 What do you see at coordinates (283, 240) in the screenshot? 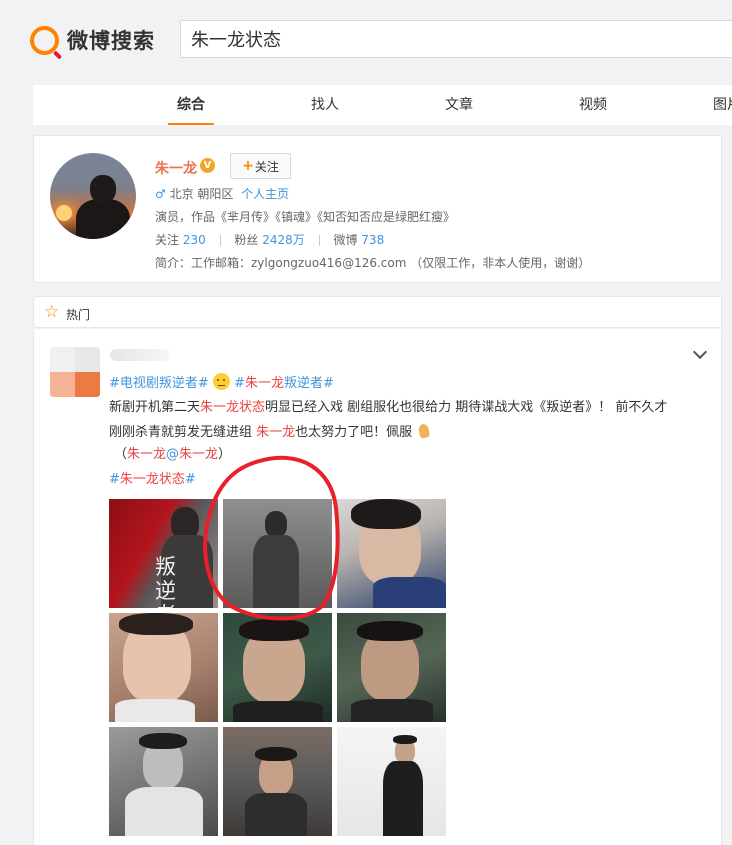
I see `fans-count: 2428万` at bounding box center [283, 240].